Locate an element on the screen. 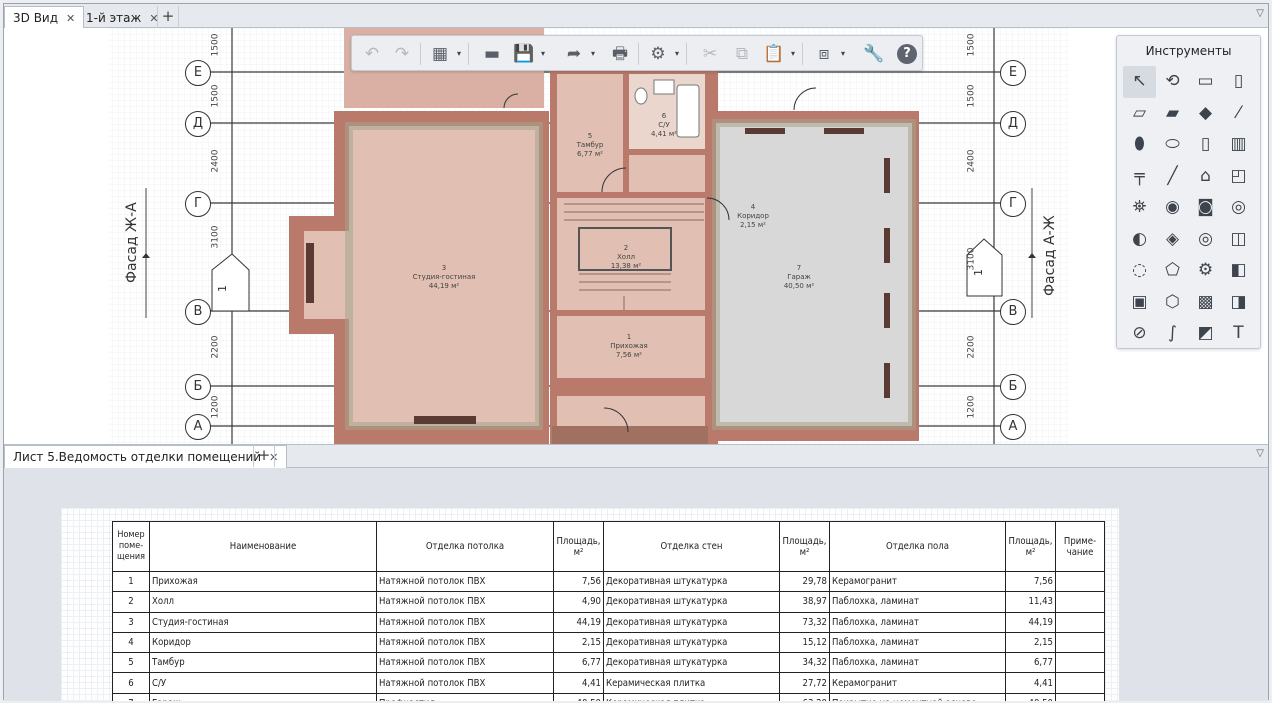  roof-icon: ▰ is located at coordinates (1172, 114).